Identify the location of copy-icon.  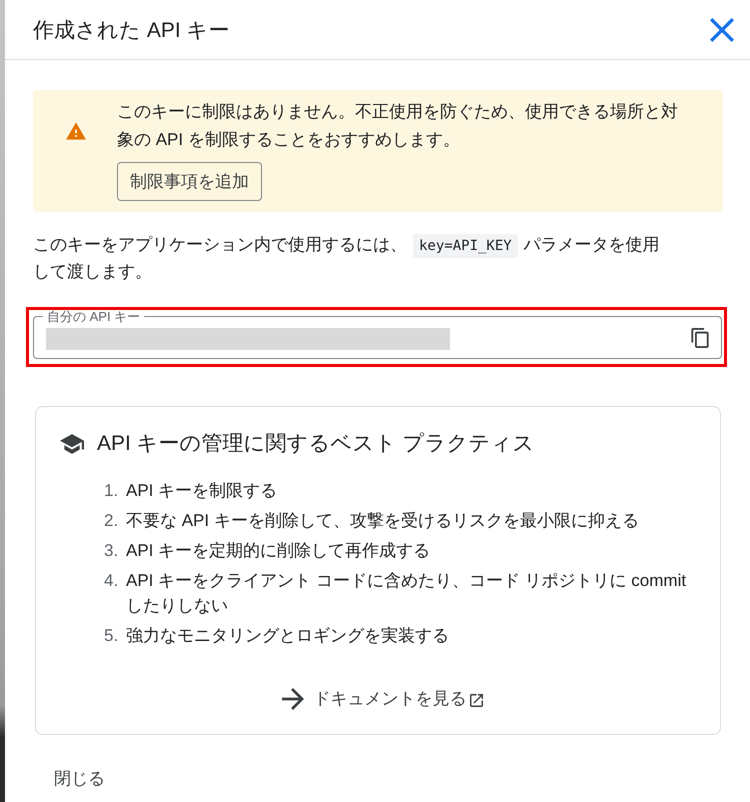
(700, 338).